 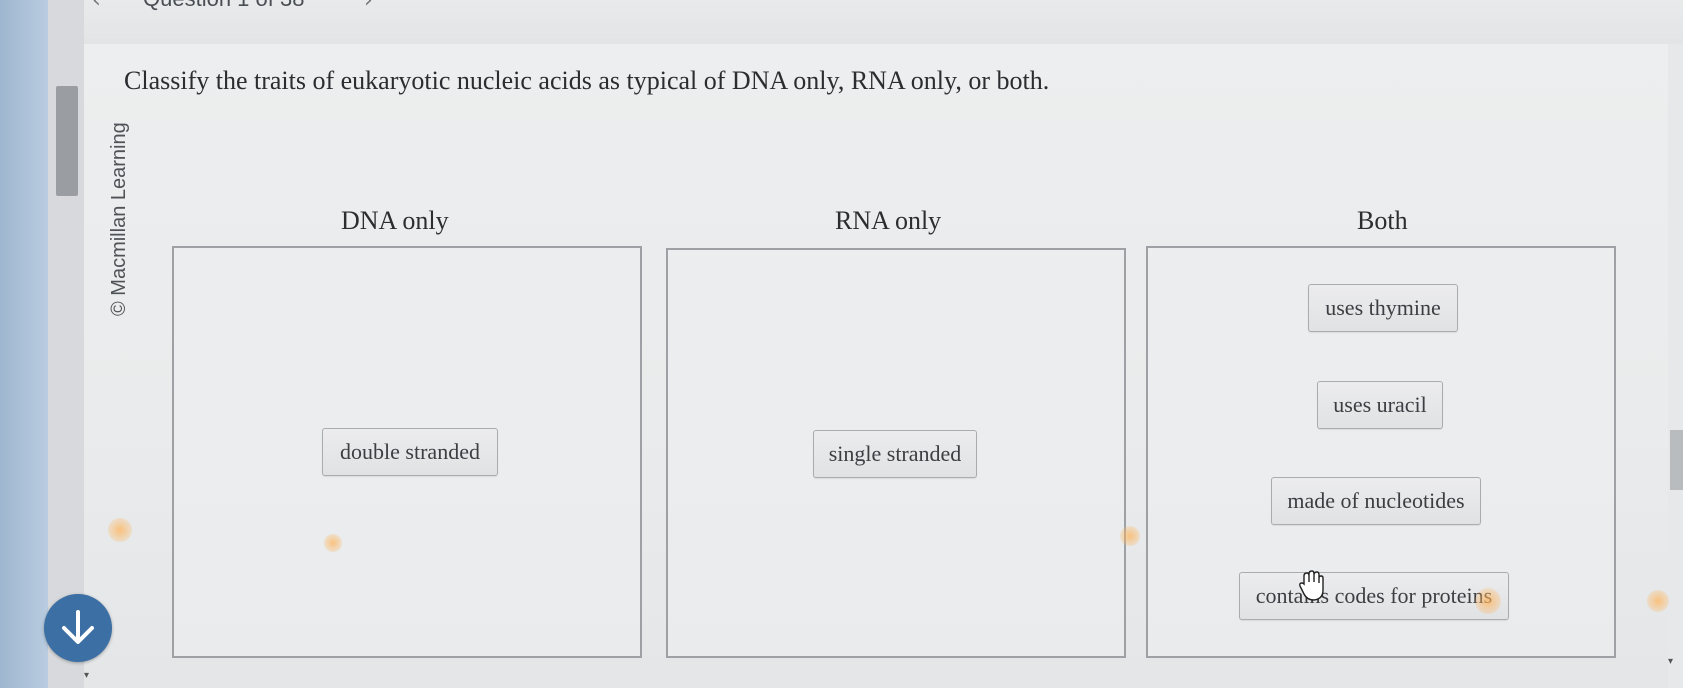 I want to click on chip-made-of-nucleotides: made of nucleotides, so click(x=1376, y=501).